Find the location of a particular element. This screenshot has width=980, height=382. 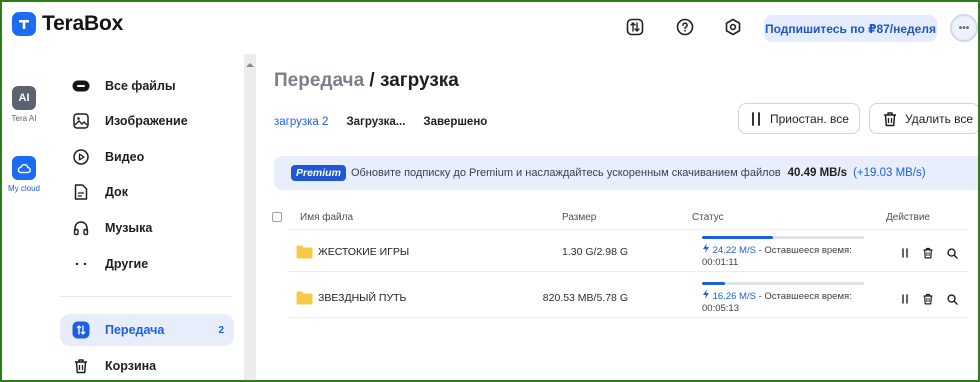

sidebar-item-docs: Док is located at coordinates (147, 192).